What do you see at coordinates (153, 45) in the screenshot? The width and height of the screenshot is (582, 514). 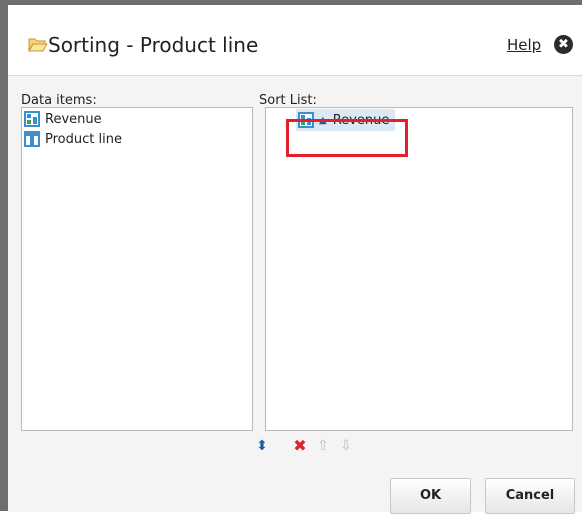 I see `dialog-title: Sorting - Product line` at bounding box center [153, 45].